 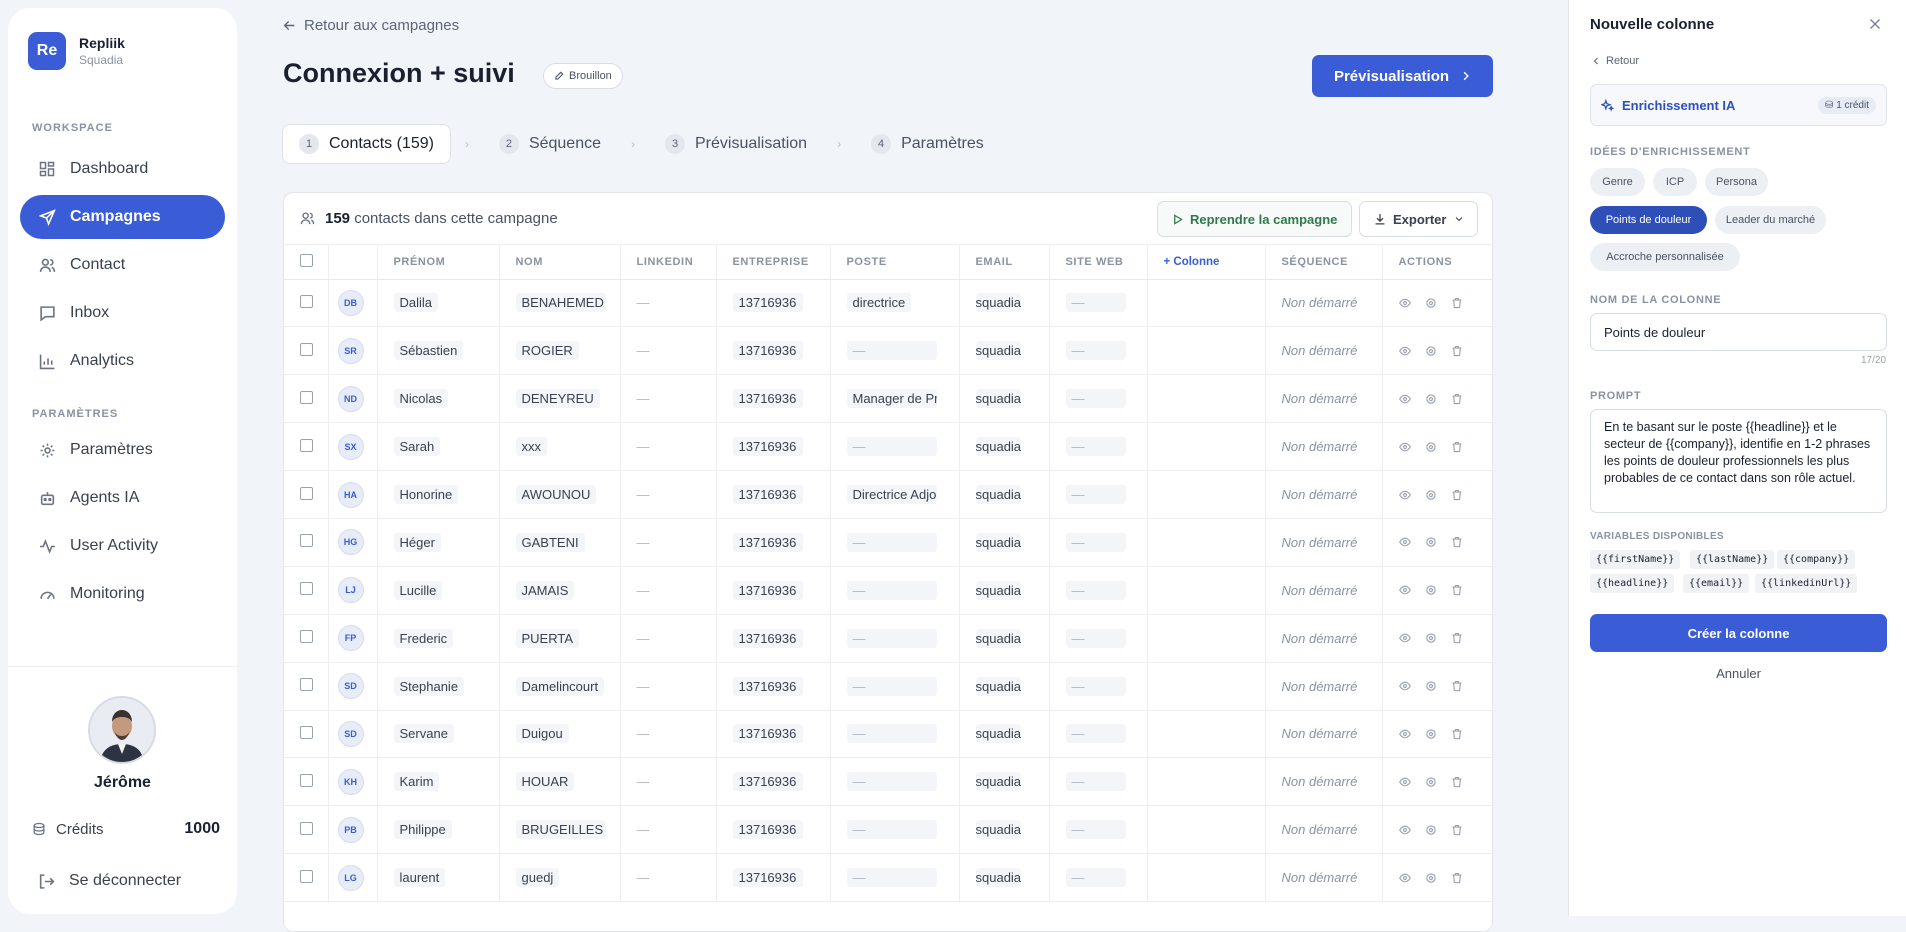 What do you see at coordinates (560, 734) in the screenshot?
I see `lastname-cell: Duigou` at bounding box center [560, 734].